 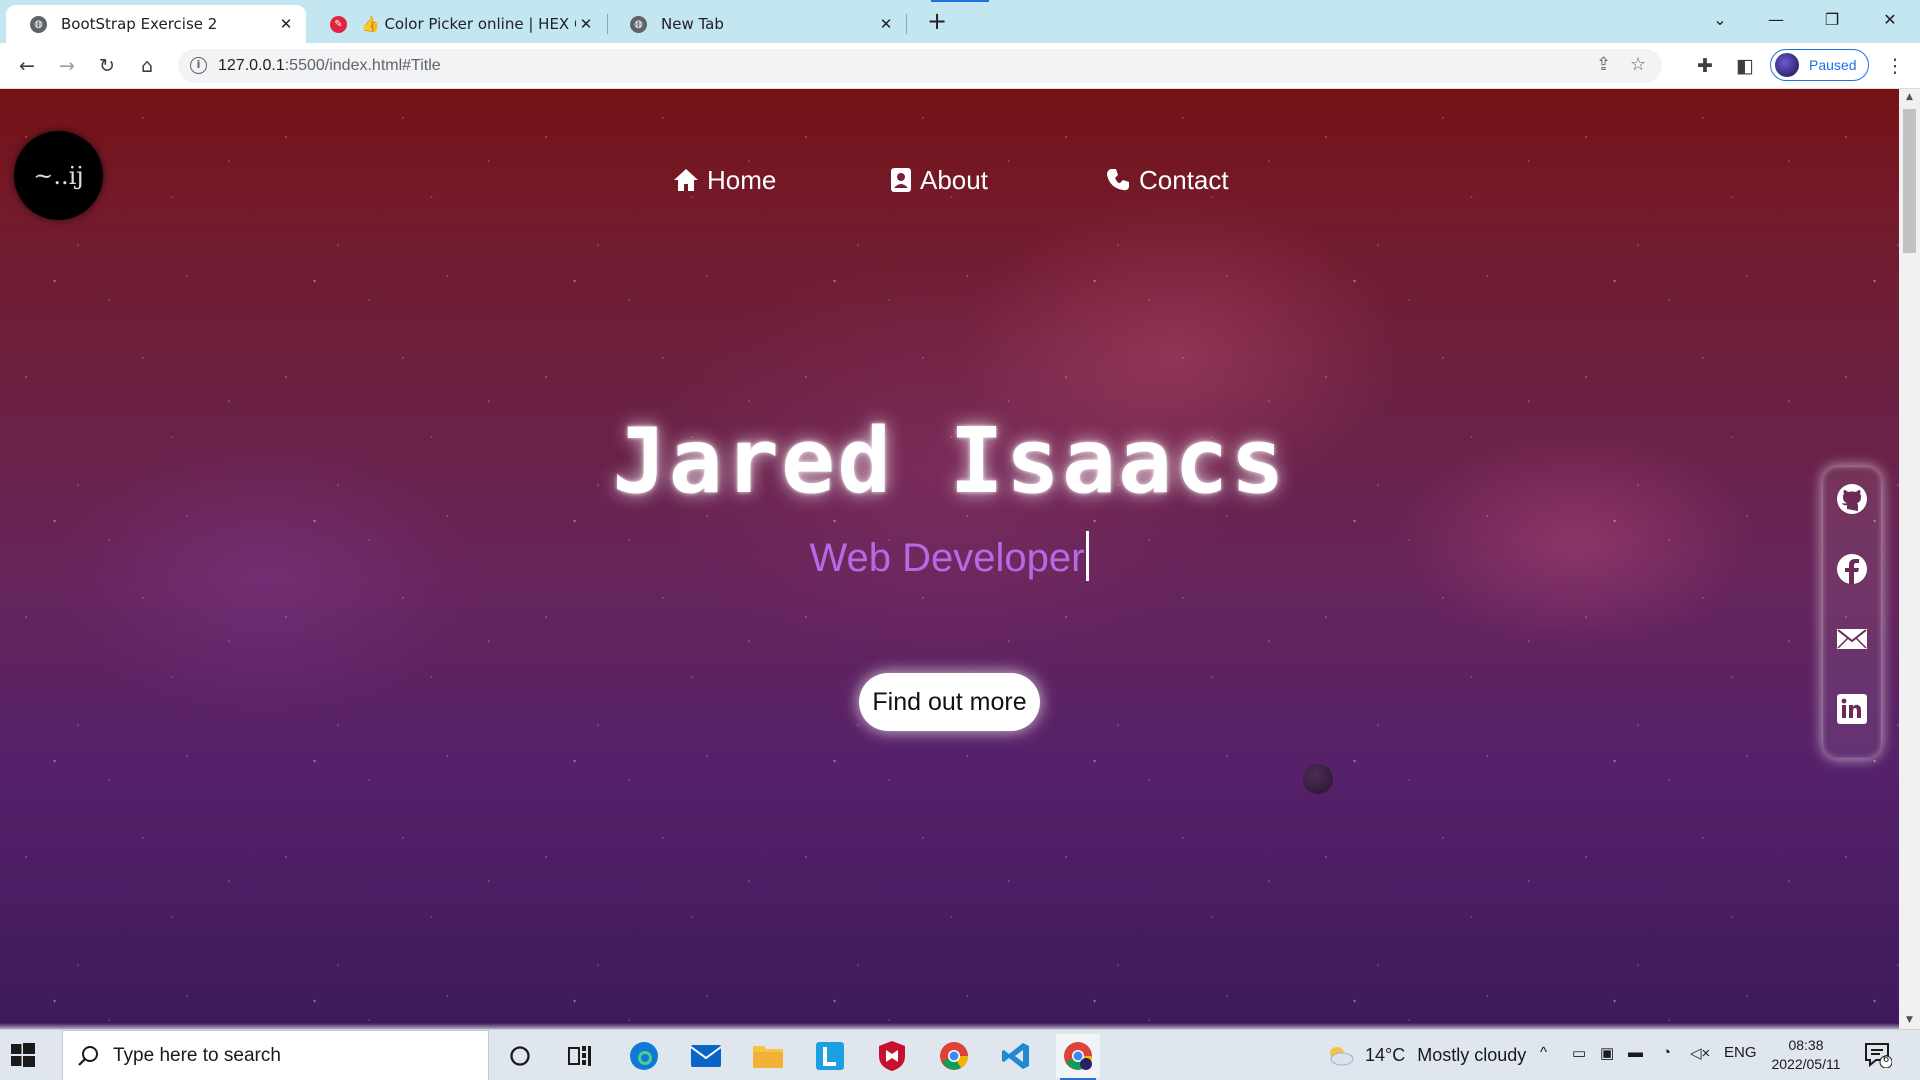 What do you see at coordinates (67, 66) in the screenshot?
I see `forward-arrow-icon: →` at bounding box center [67, 66].